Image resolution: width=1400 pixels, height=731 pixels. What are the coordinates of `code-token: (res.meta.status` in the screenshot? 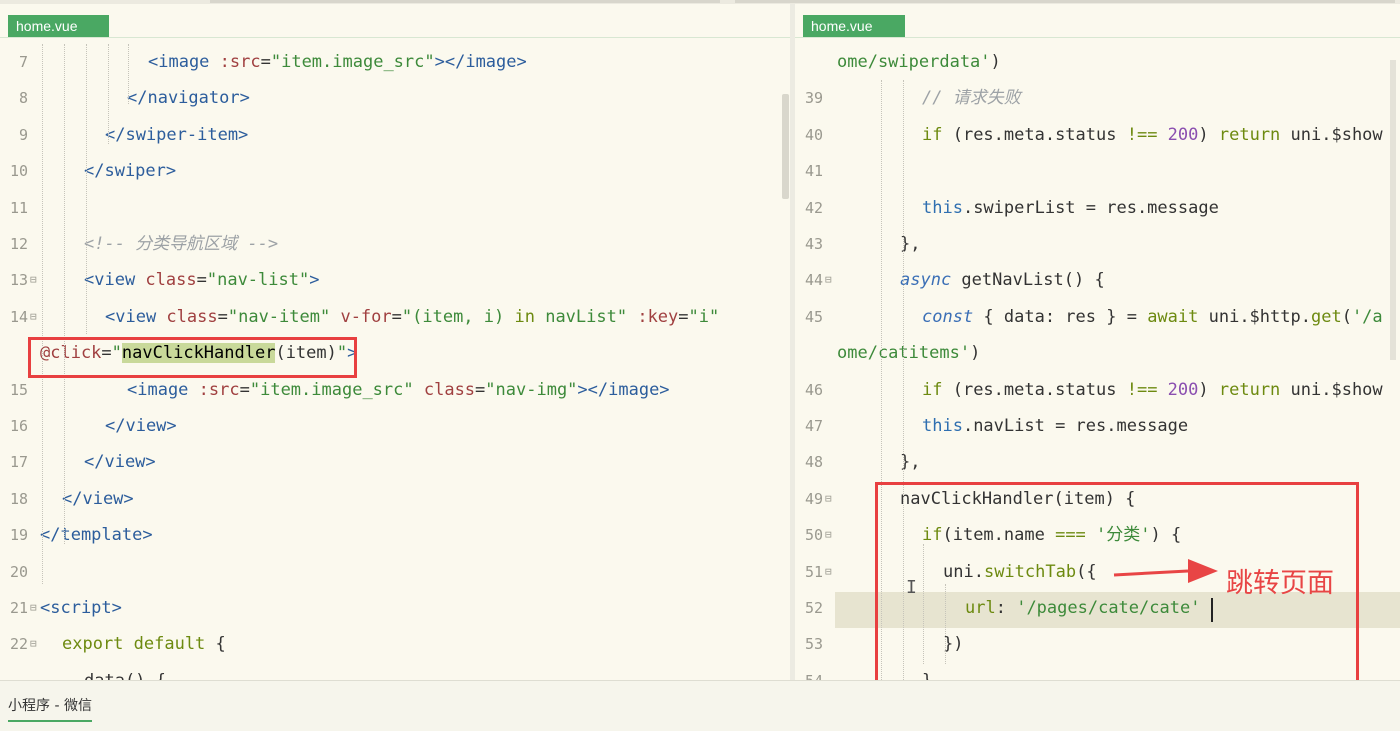 It's located at (1039, 389).